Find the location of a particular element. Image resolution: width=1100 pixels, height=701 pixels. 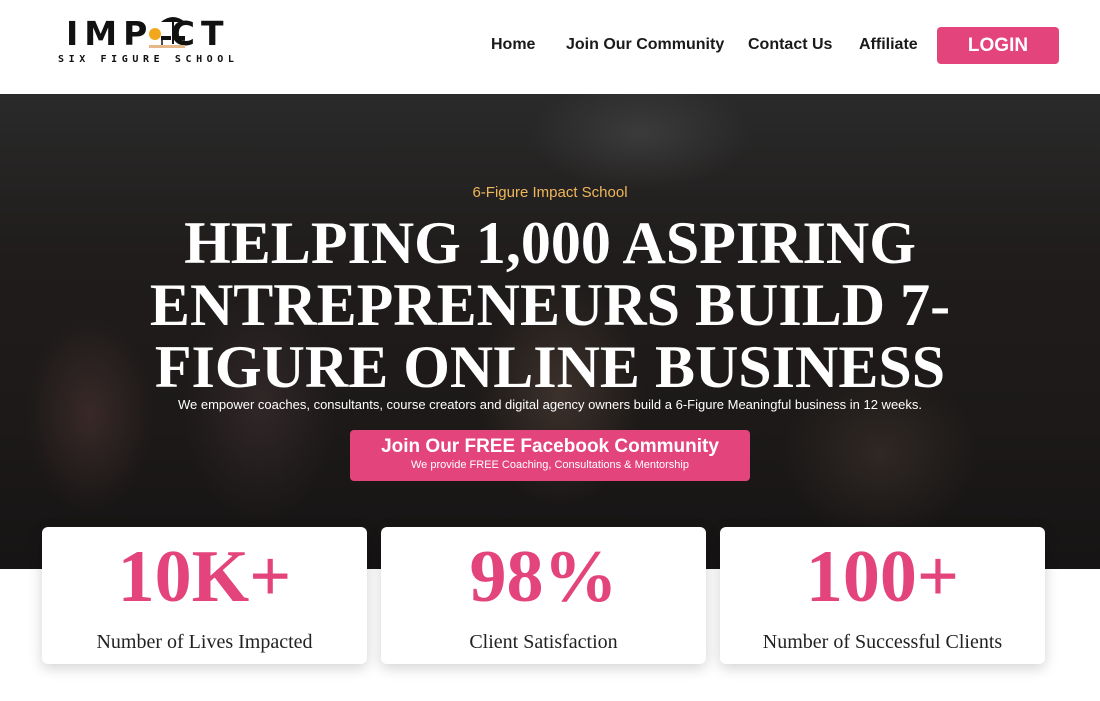

stat-card-satisfaction: 98% Client Satisfaction is located at coordinates (543, 595).